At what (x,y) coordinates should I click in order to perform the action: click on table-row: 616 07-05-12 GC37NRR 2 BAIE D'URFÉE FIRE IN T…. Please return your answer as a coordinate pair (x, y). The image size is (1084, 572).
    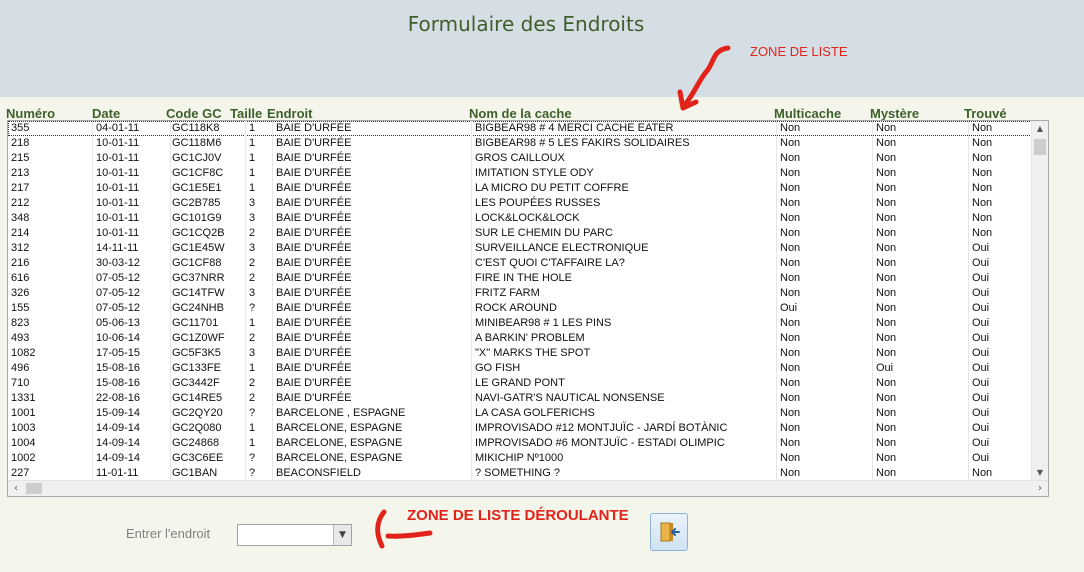
    Looking at the image, I should click on (520, 278).